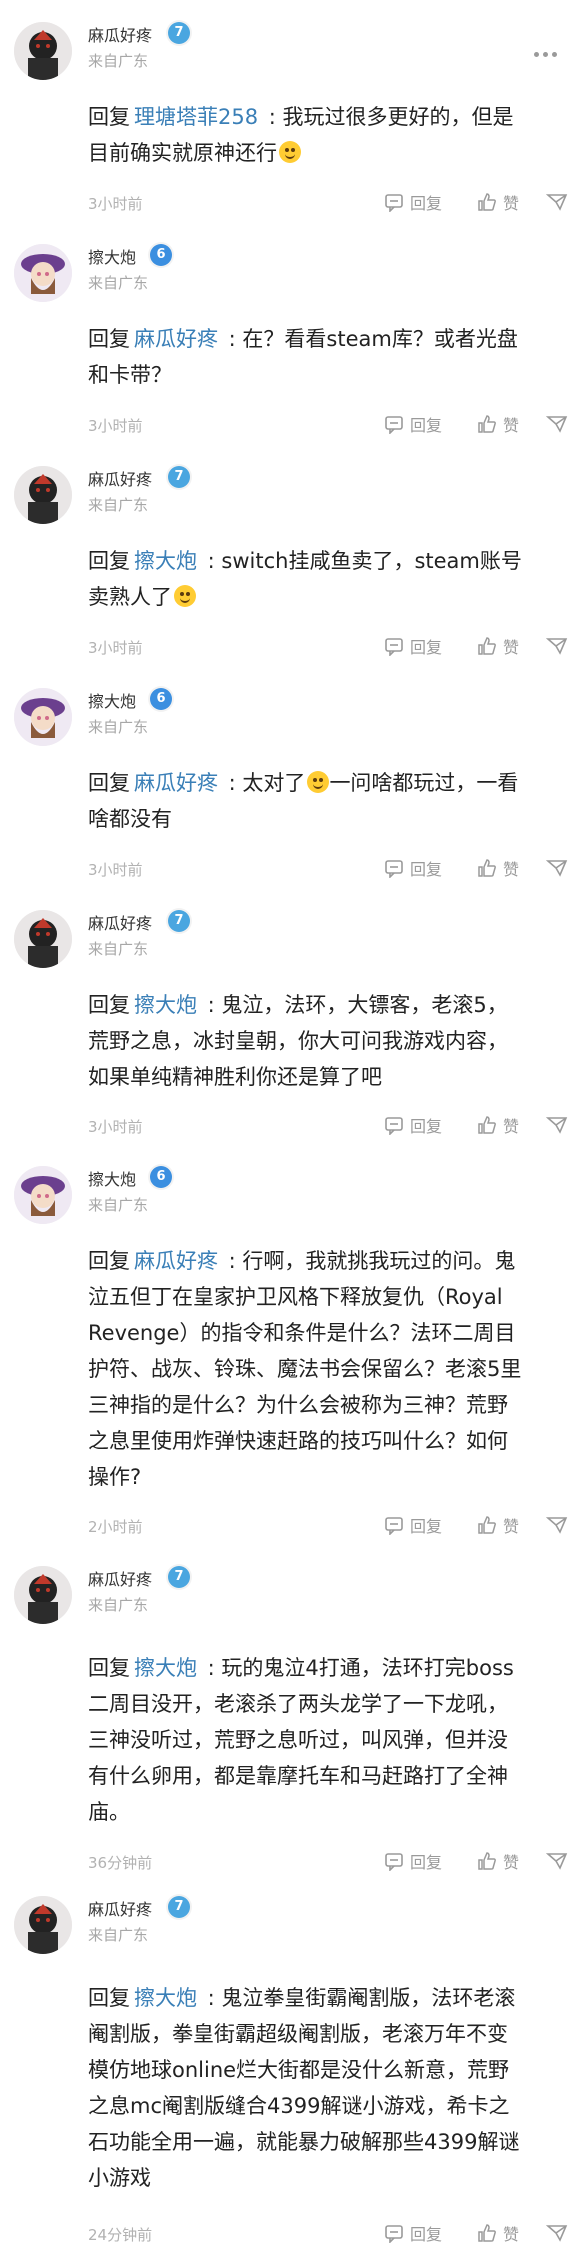  I want to click on comment-text: 回复 麻瓜好疼 : 太对了 一问啥都玩过，一看 啥都没有, so click(303, 801).